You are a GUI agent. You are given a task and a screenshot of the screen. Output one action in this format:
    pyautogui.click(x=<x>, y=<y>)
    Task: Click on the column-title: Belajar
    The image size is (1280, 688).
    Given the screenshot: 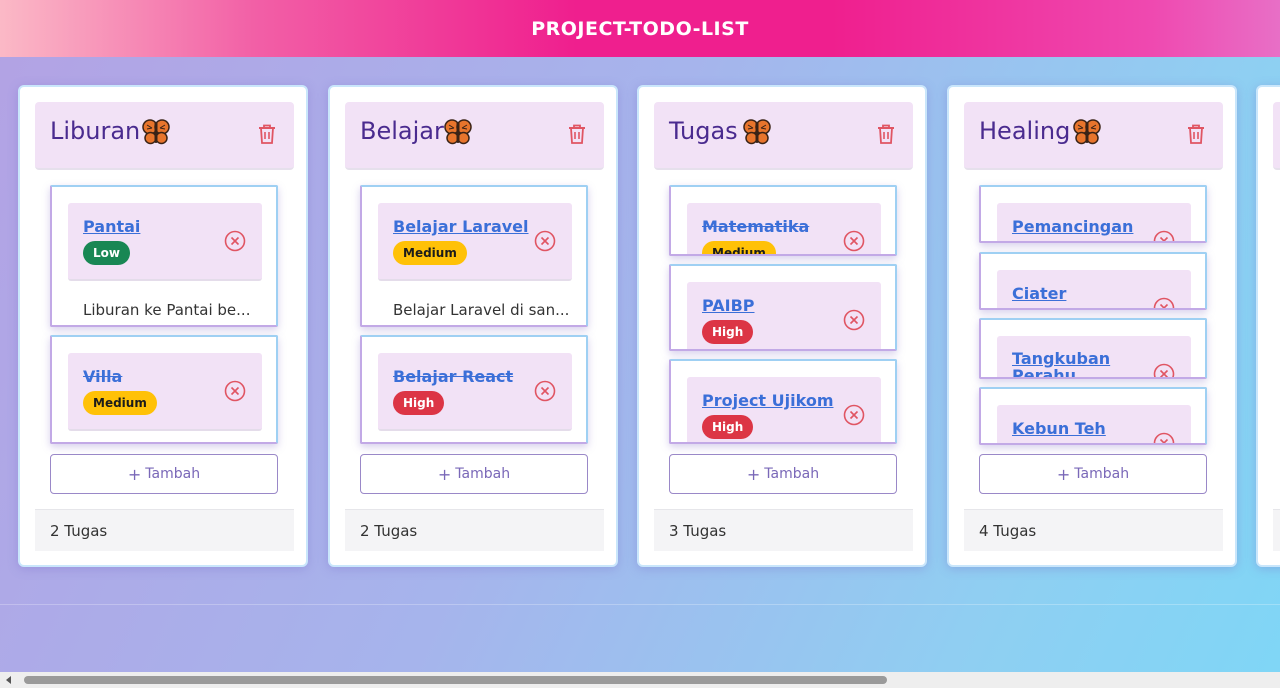 What is the action you would take?
    pyautogui.click(x=402, y=131)
    